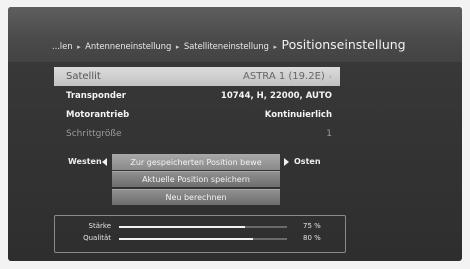 The image size is (470, 269). I want to click on setting-value: ASTRA 1 (19.2E) ›, so click(287, 76).